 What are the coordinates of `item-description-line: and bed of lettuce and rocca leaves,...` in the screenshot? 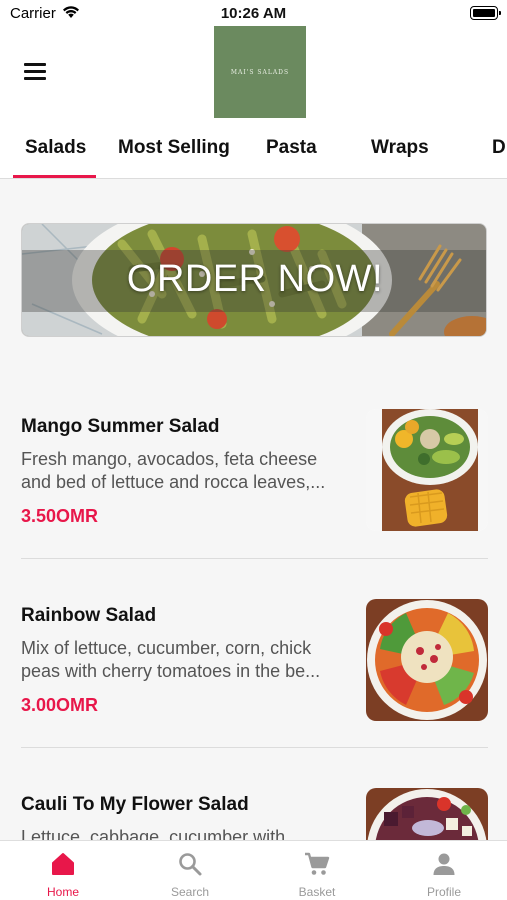 It's located at (173, 482).